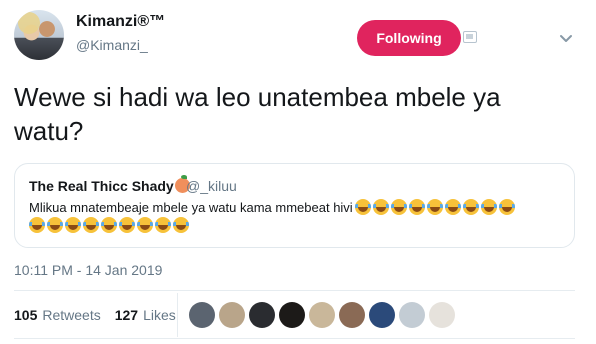  What do you see at coordinates (470, 37) in the screenshot?
I see `profile-card-icon` at bounding box center [470, 37].